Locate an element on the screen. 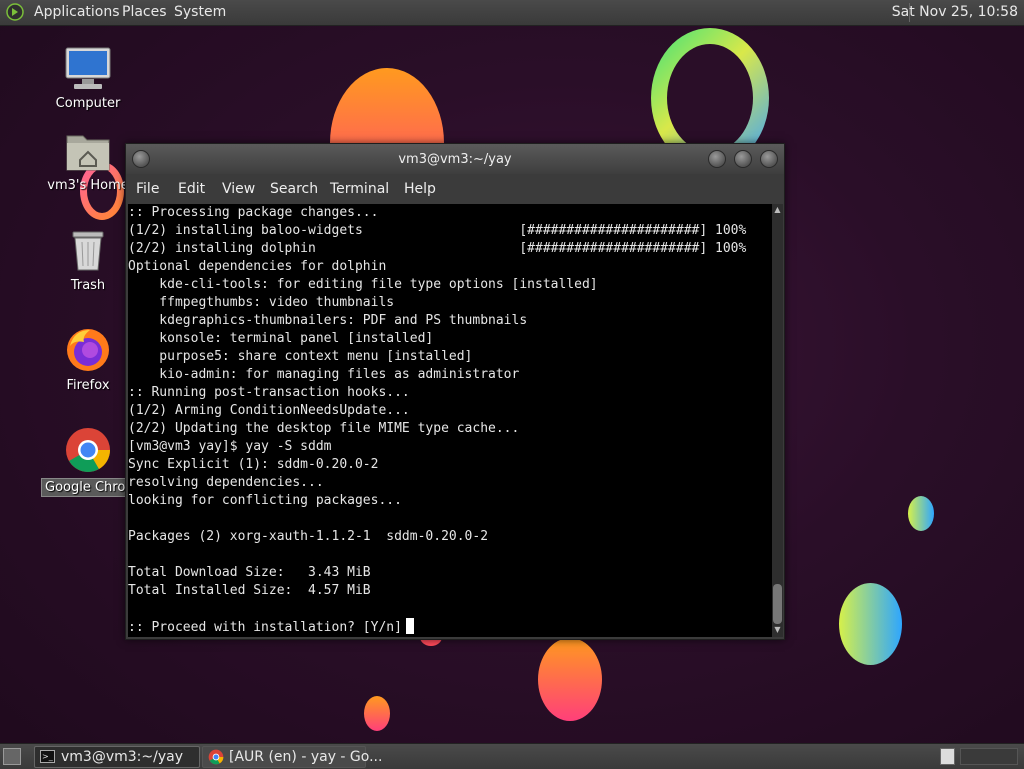 Image resolution: width=1024 pixels, height=769 pixels. firefox-icon is located at coordinates (88, 350).